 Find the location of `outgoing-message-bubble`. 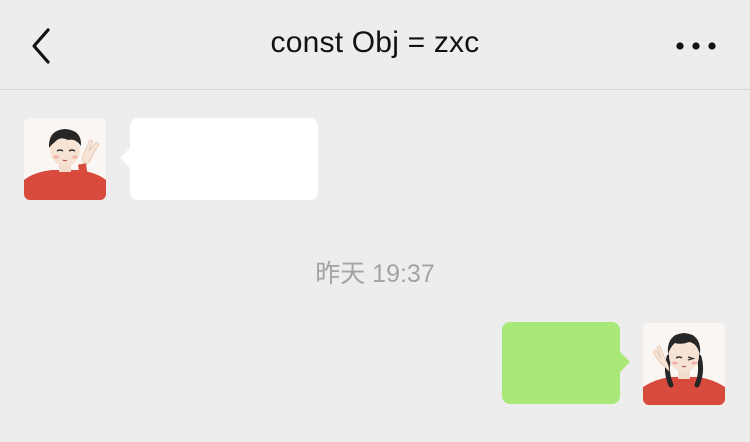

outgoing-message-bubble is located at coordinates (566, 363).